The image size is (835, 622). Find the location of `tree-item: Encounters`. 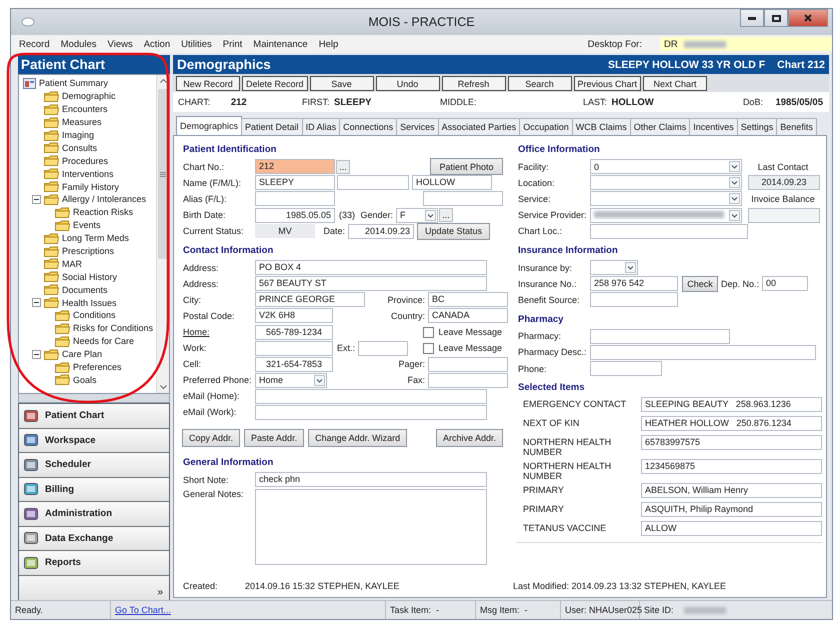

tree-item: Encounters is located at coordinates (87, 109).